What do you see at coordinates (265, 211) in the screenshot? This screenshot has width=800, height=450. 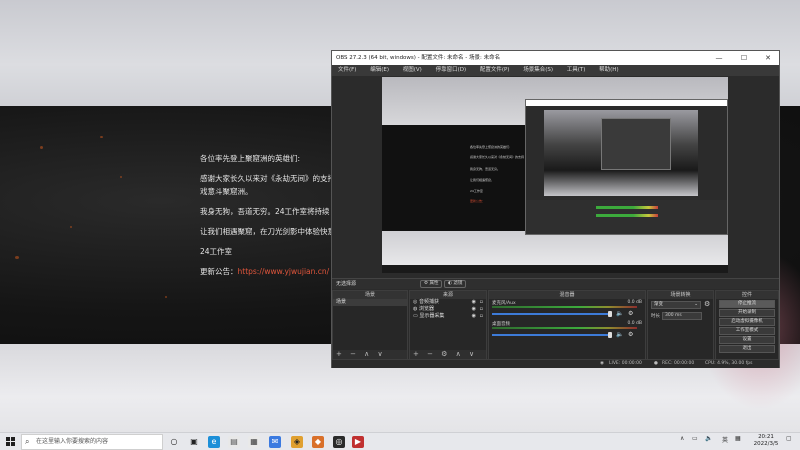 I see `paragraph-2: 我身无狗，吾道无穷。24工作室将持续` at bounding box center [265, 211].